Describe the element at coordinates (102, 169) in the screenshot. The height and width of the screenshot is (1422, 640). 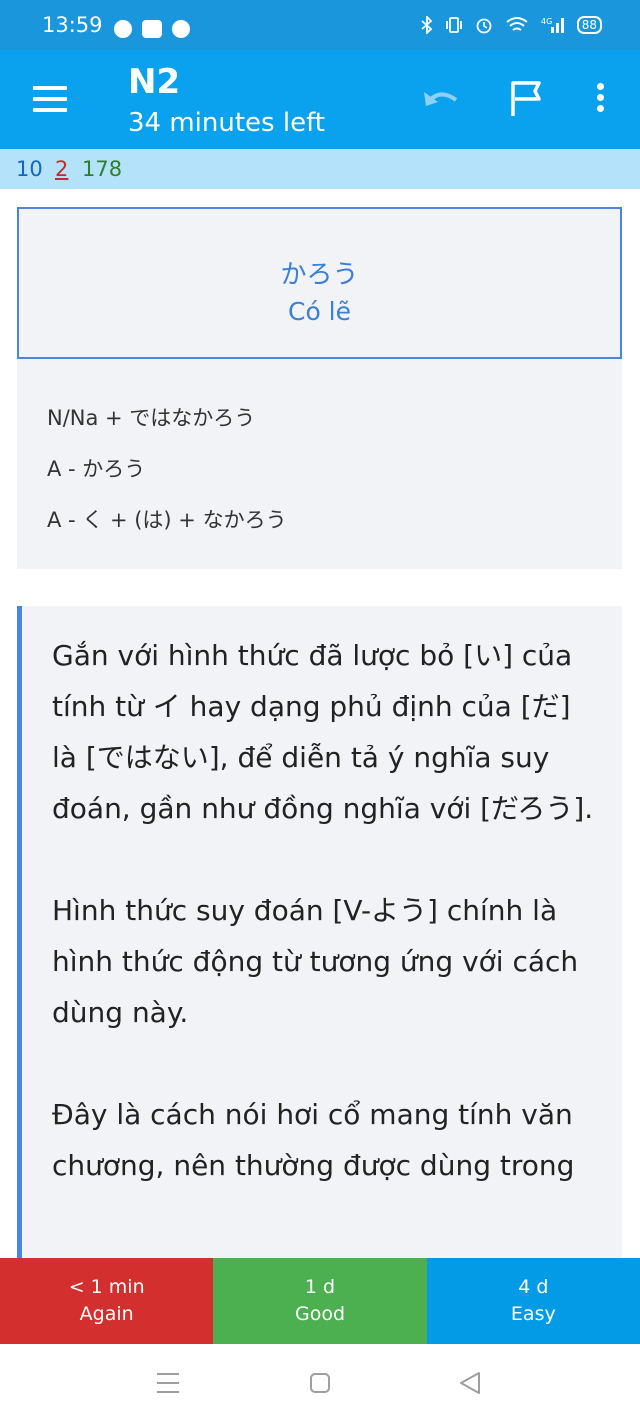
I see `review-count: 178` at that location.